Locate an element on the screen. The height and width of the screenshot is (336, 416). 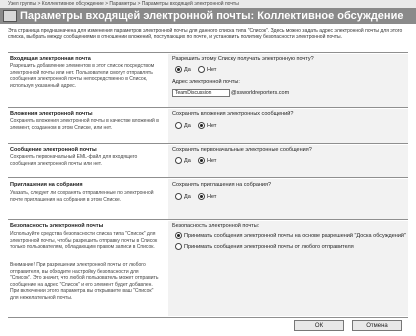
original-email-no-radio: Нет is located at coordinates (207, 160).